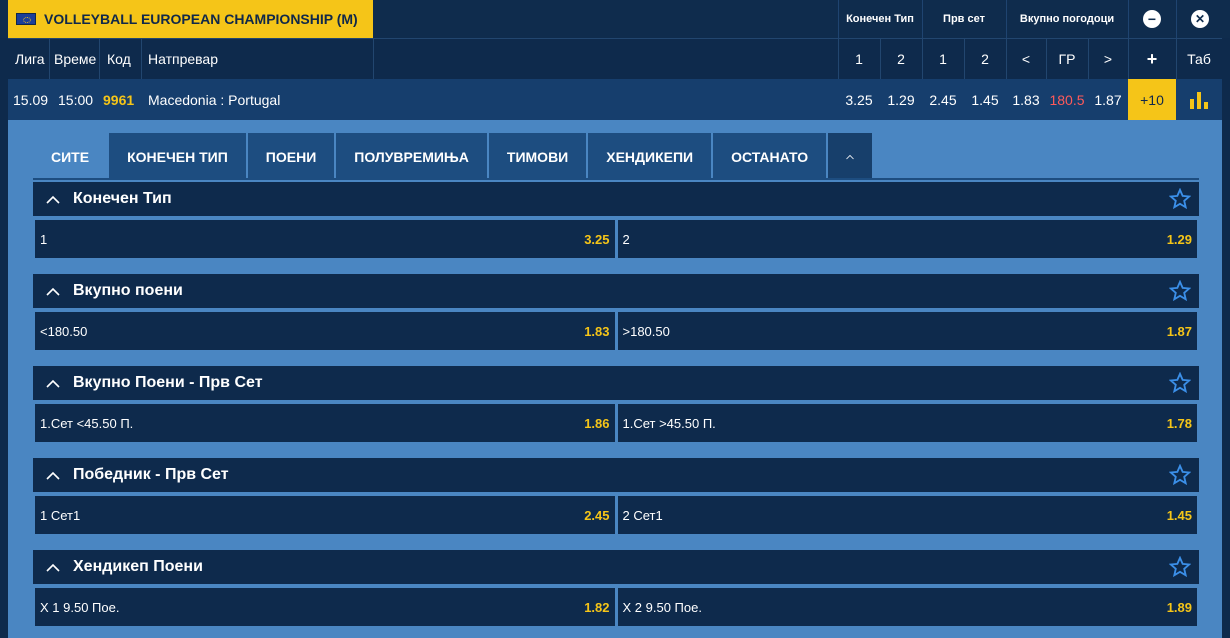  Describe the element at coordinates (60, 515) in the screenshot. I see `odd-label: 1 Сет1` at that location.